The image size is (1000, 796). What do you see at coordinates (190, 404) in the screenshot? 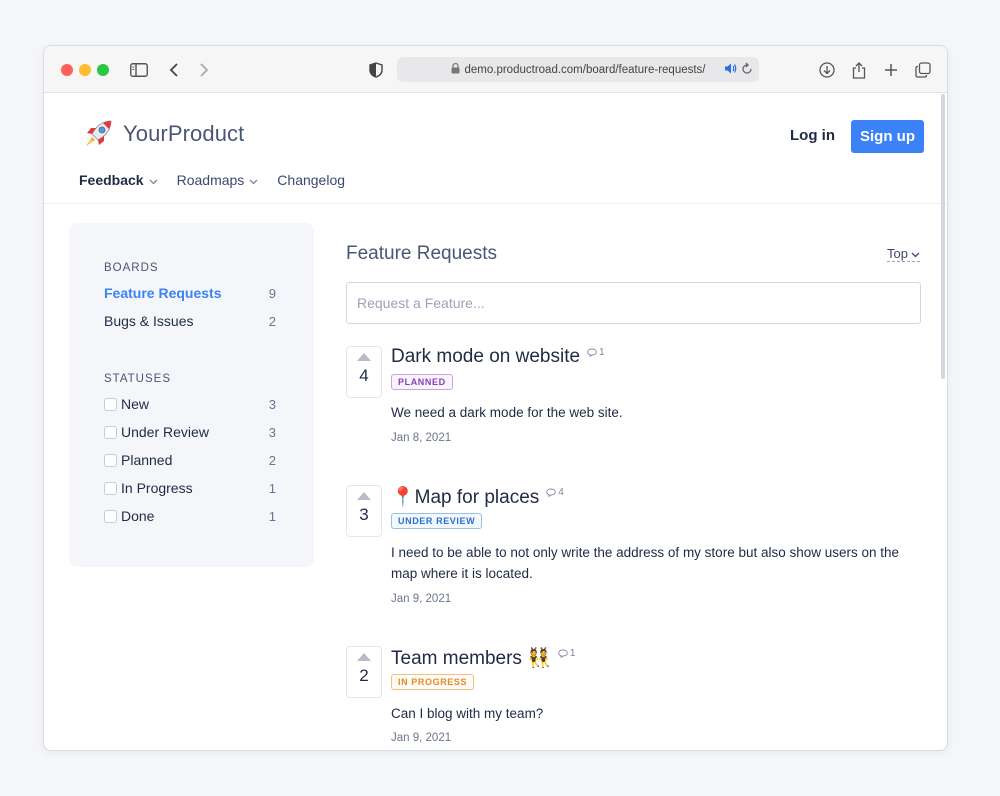
I see `status-filter-new: New 3` at bounding box center [190, 404].